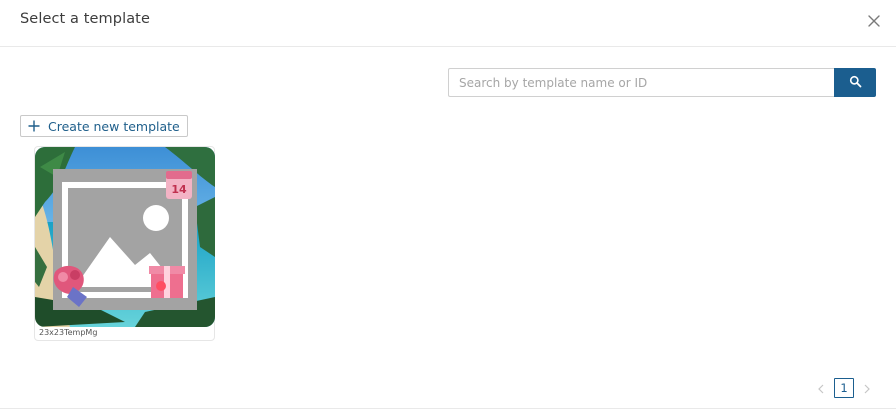 The image size is (896, 410). Describe the element at coordinates (85, 19) in the screenshot. I see `dialog-title: Select a template` at that location.